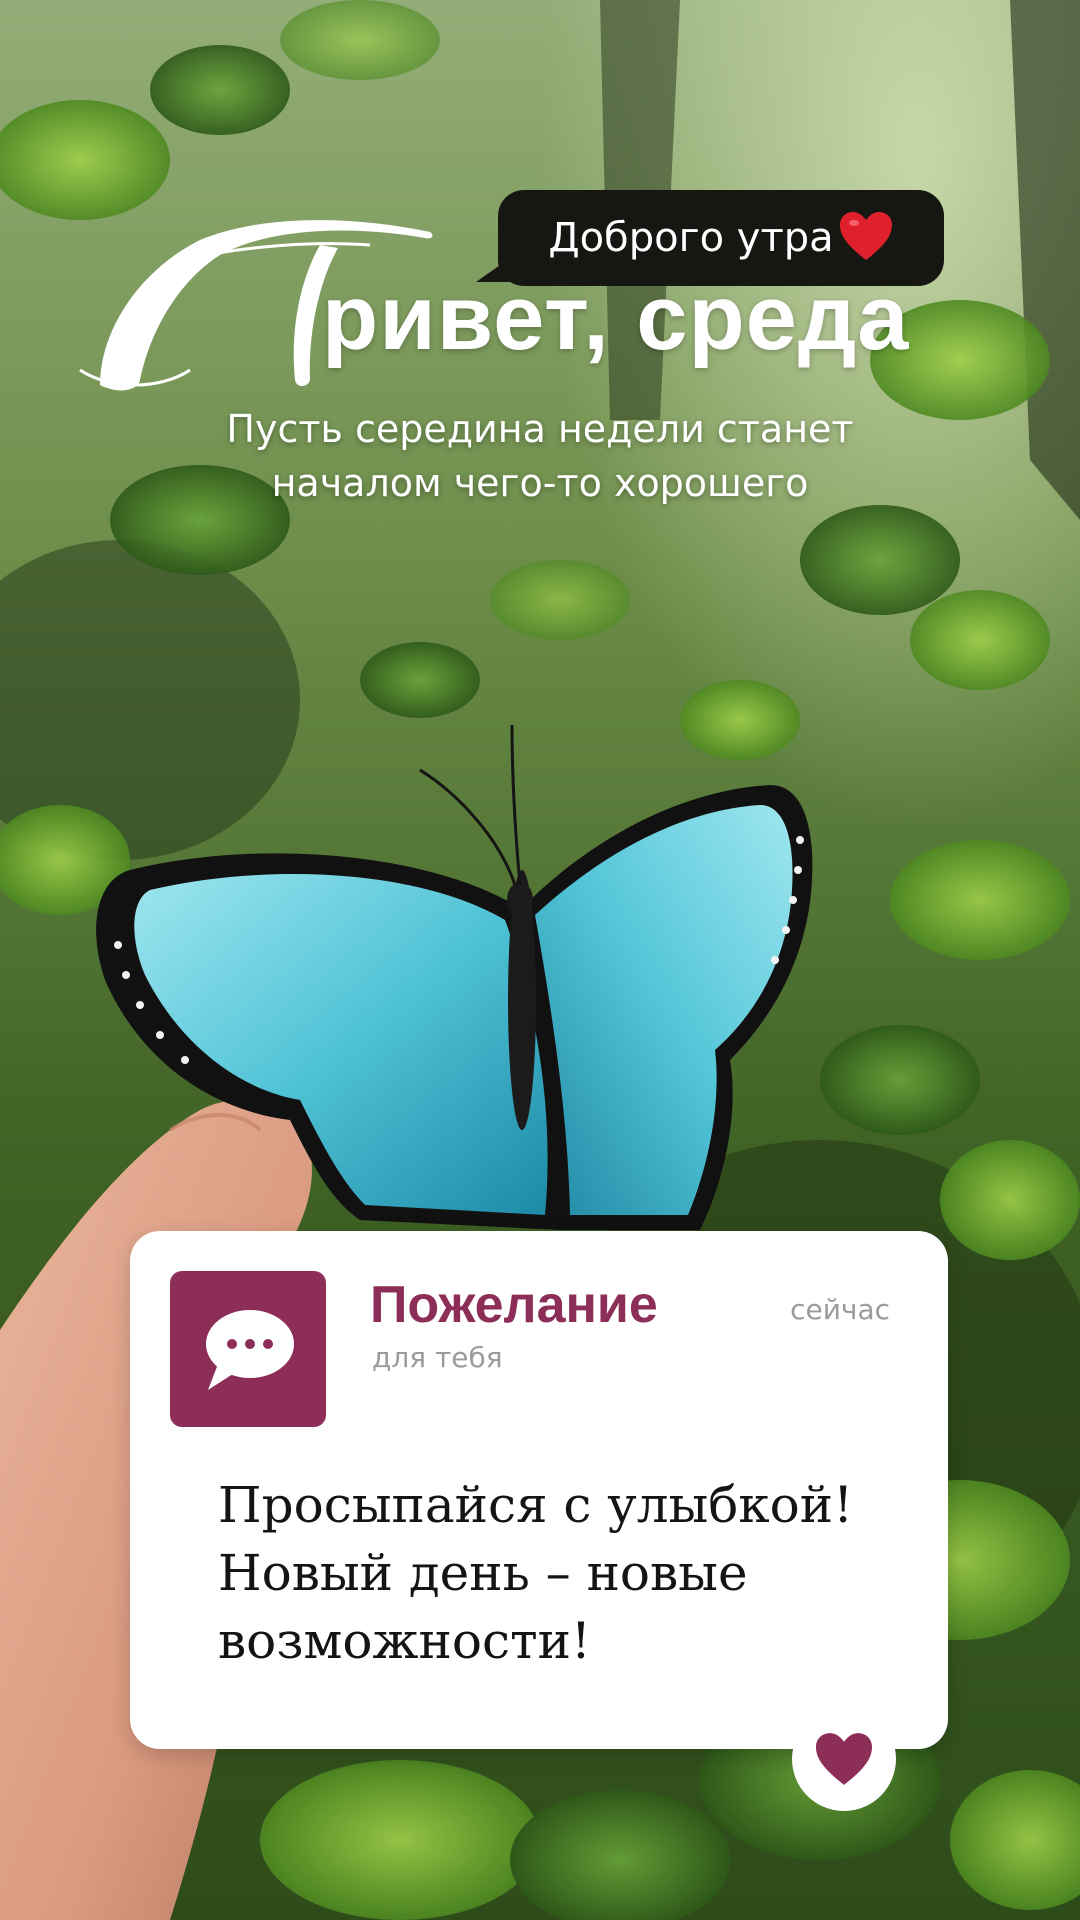 Image resolution: width=1080 pixels, height=1920 pixels. I want to click on message-line-2: Новый день – новые, so click(483, 1573).